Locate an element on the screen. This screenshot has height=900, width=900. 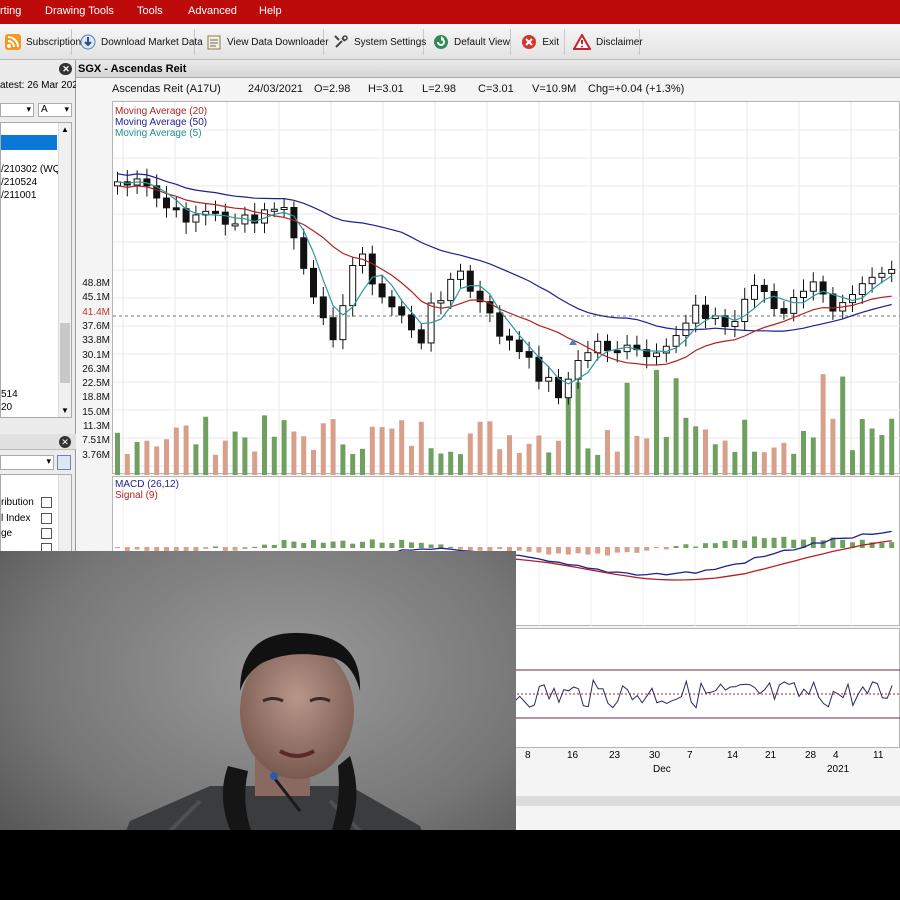
chevron-down-icon: ▾ is located at coordinates (28, 109).